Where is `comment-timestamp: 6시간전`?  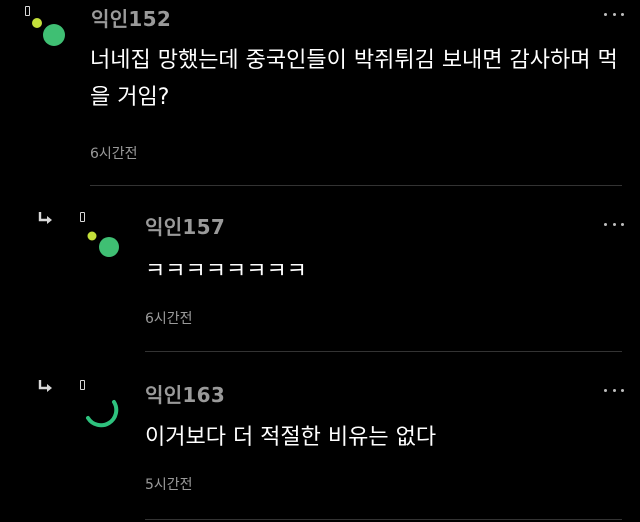
comment-timestamp: 6시간전 is located at coordinates (114, 154).